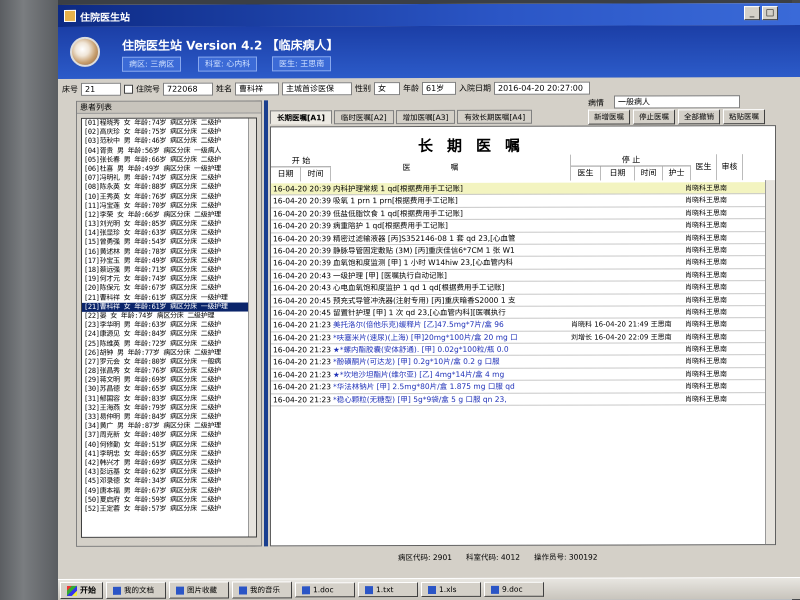 This screenshot has height=600, width=800. Describe the element at coordinates (257, 88) in the screenshot. I see `name-field: 曹科祥` at that location.